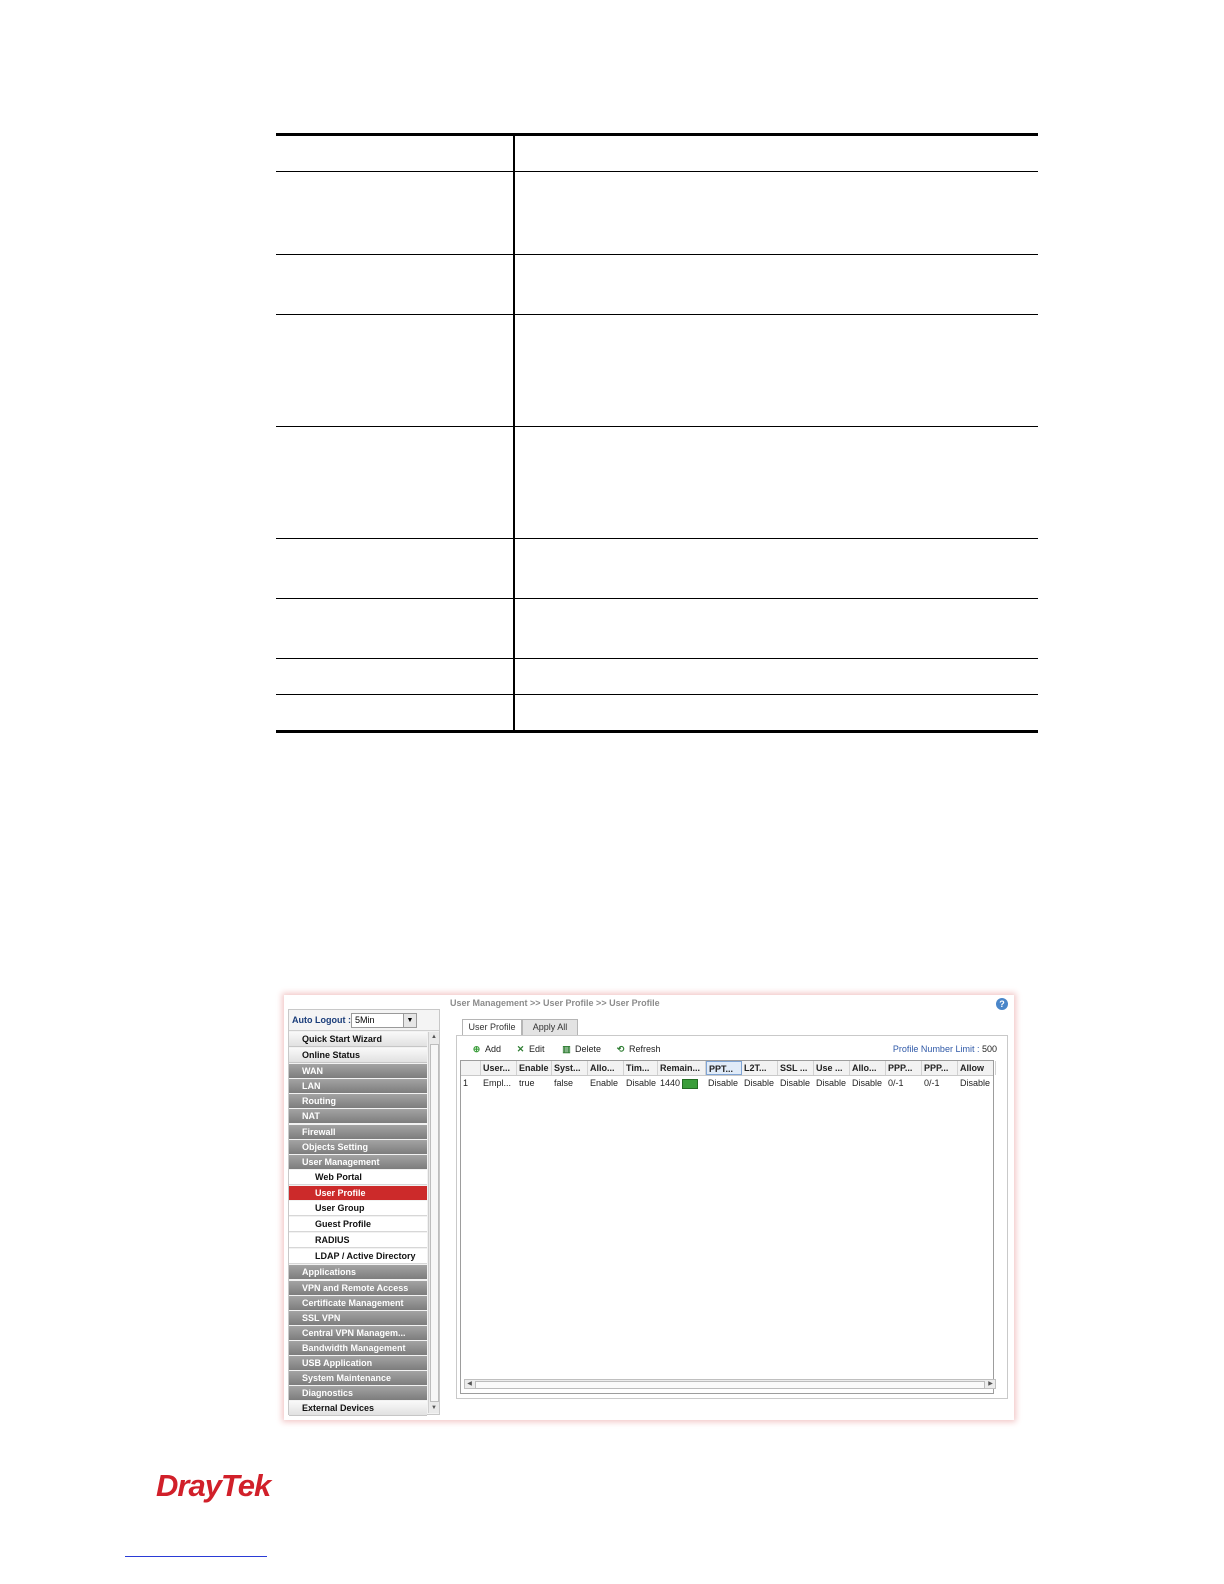  I want to click on table-horizontal-scrollbar: ◀ ▶, so click(730, 1384).